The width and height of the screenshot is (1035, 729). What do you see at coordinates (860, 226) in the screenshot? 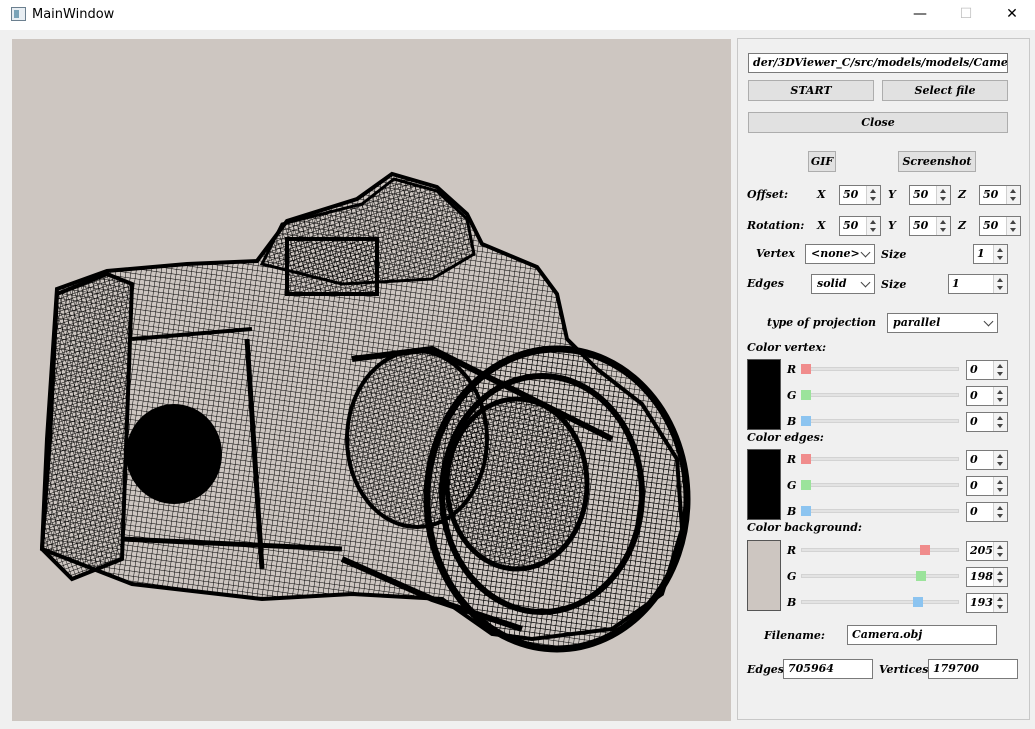
I see `rotation-x-spinbox: 50` at bounding box center [860, 226].